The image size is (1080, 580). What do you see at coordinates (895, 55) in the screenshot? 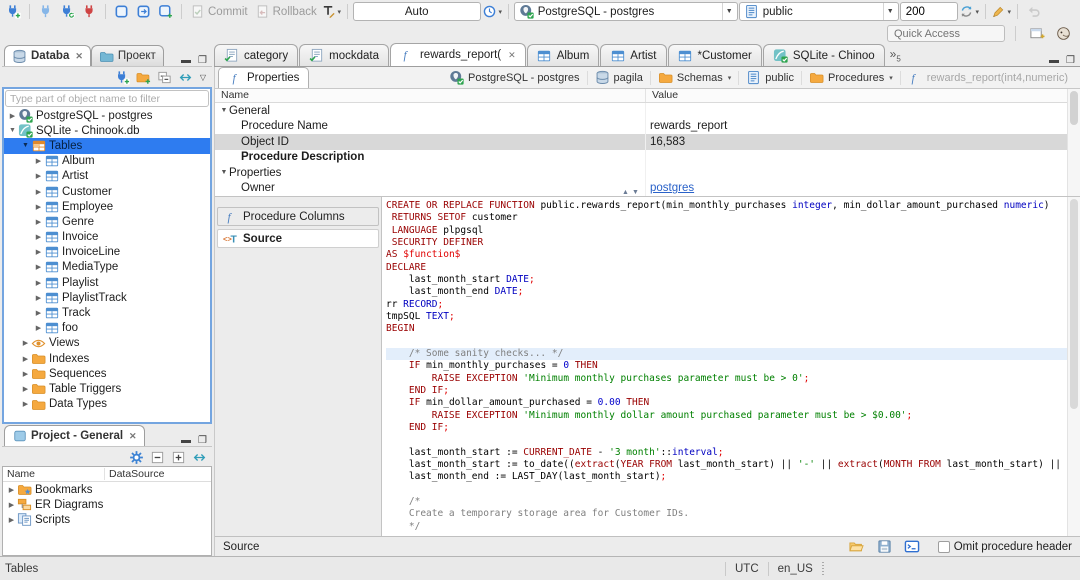
I see `tab-overflow-indicator: »5` at bounding box center [895, 55].